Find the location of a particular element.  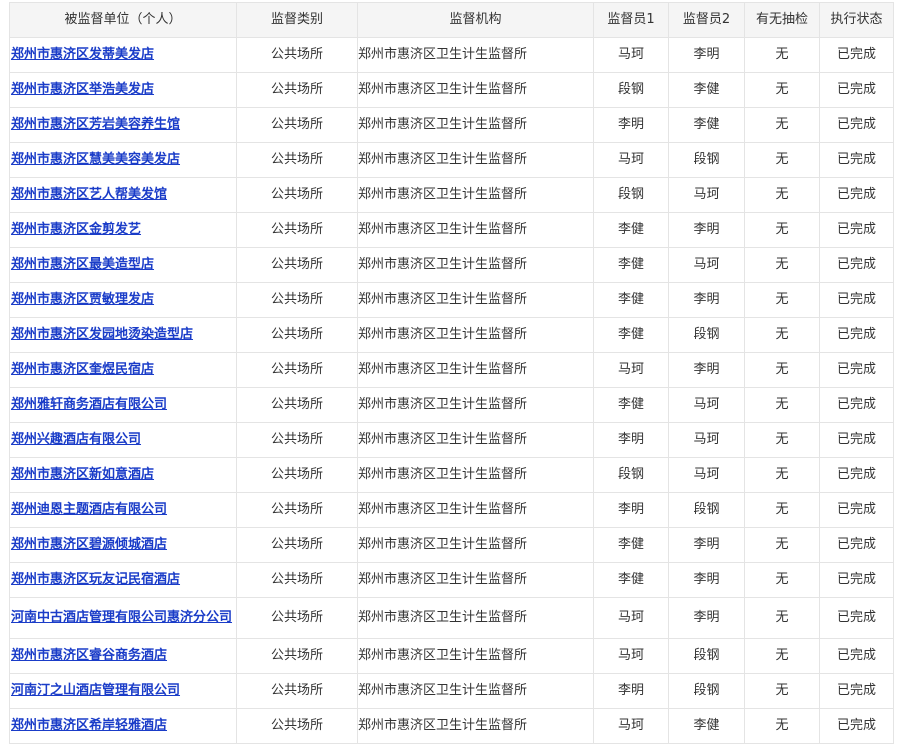

supervised-unit-cell: 郑州市惠济区金剪发艺 is located at coordinates (123, 230).